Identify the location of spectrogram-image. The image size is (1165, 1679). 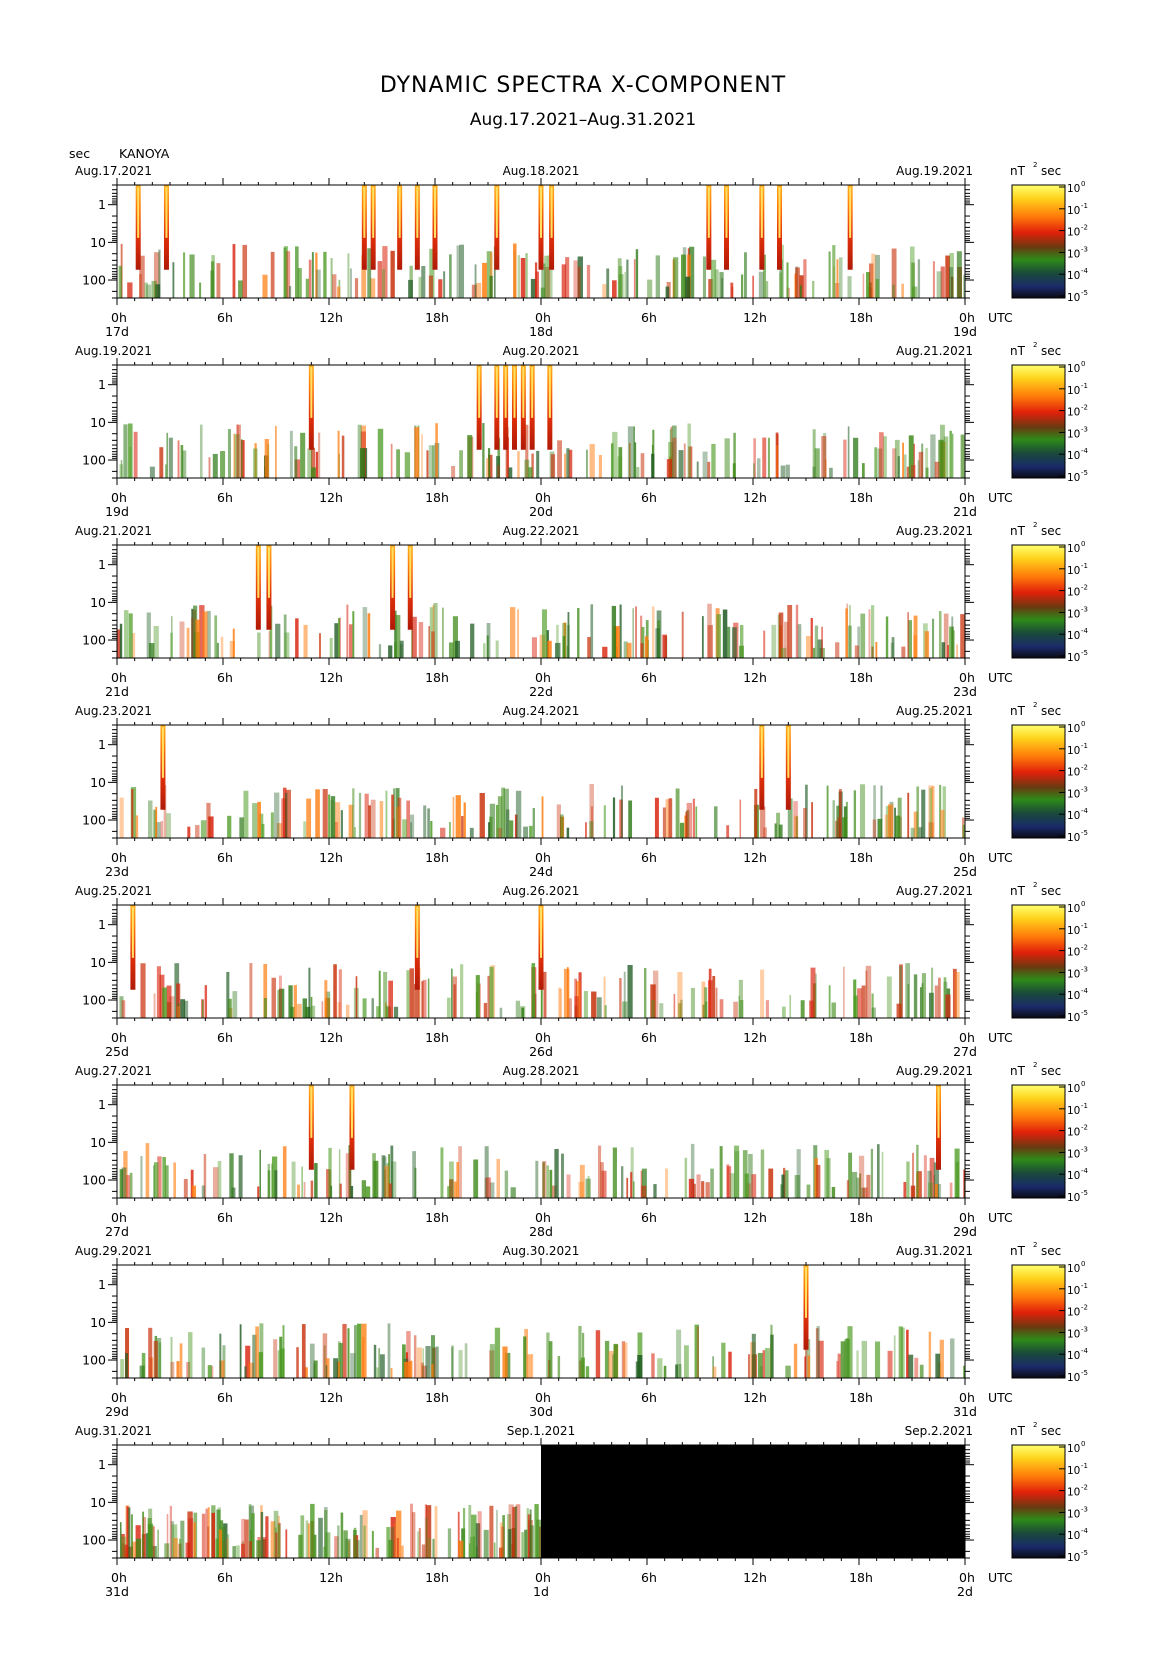
(541, 1321).